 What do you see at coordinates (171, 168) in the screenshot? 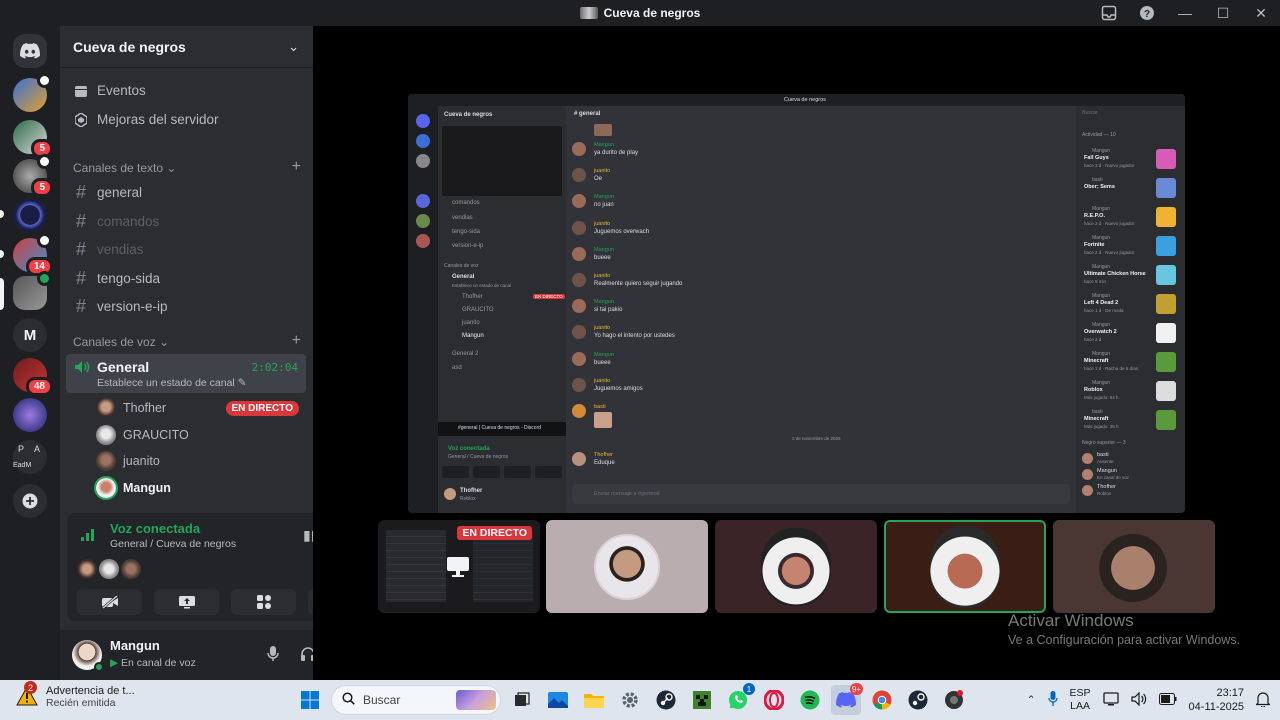
I see `chevron-down-icon: ⌄` at bounding box center [171, 168].